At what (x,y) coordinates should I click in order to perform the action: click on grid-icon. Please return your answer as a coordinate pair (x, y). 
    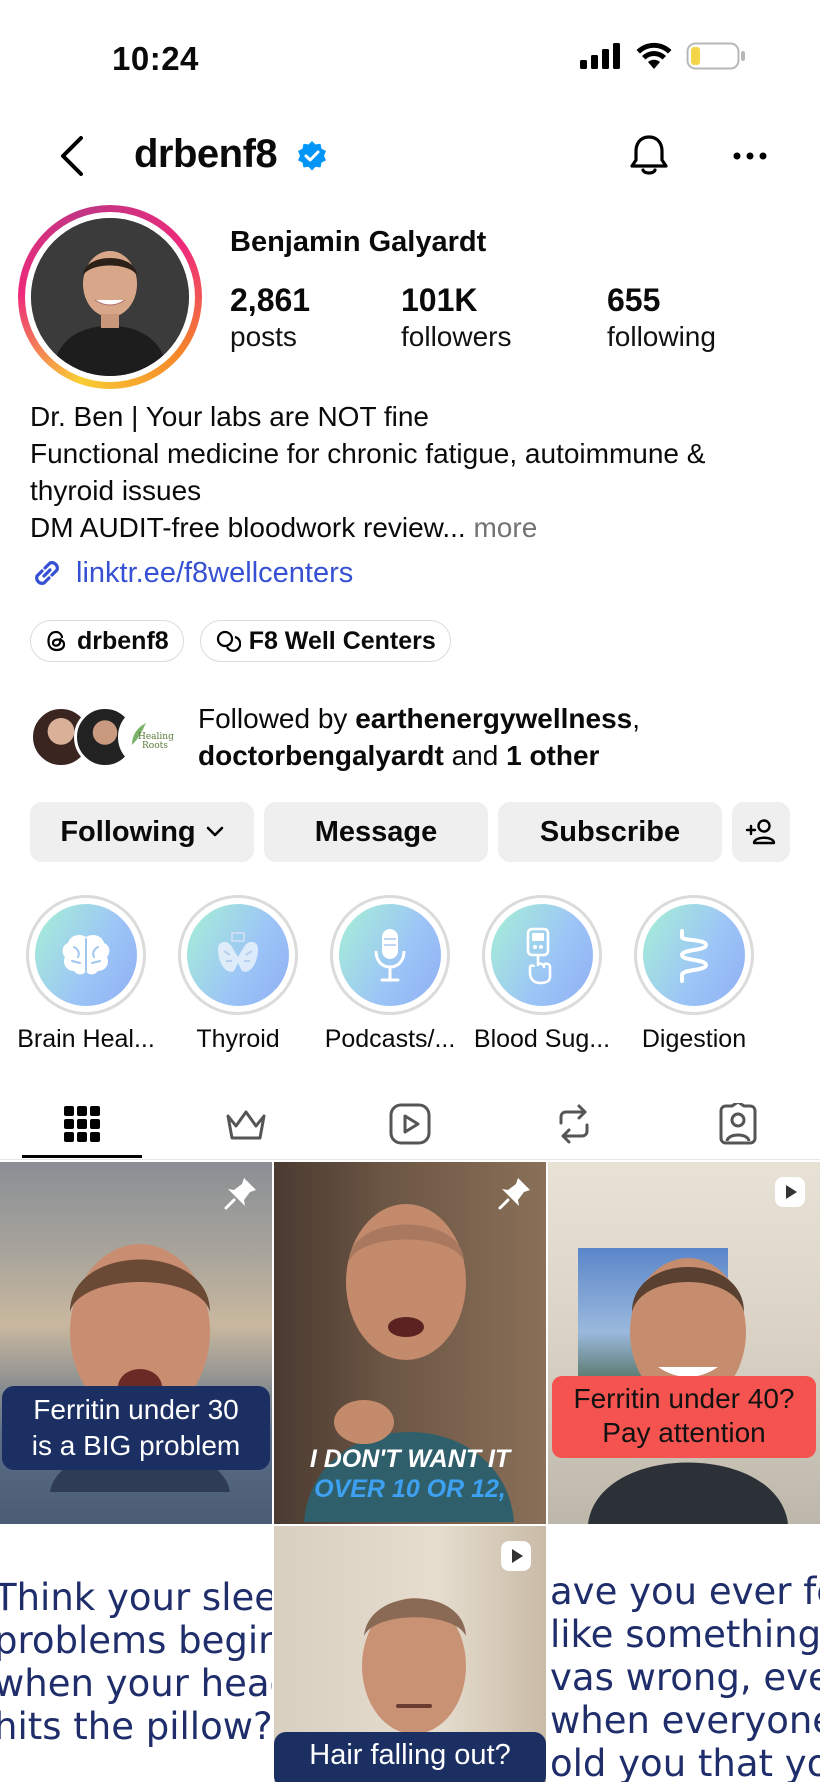
    Looking at the image, I should click on (82, 1124).